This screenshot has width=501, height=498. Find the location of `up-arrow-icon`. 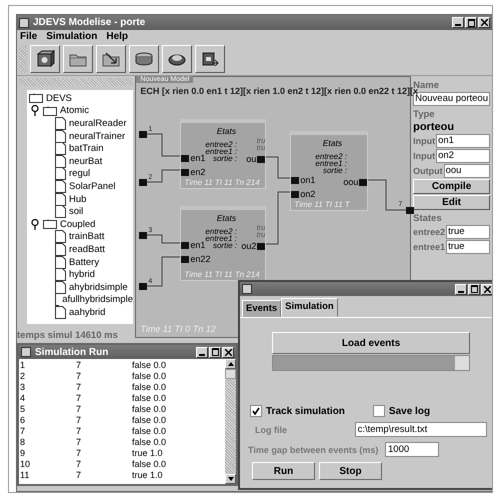

up-arrow-icon is located at coordinates (231, 364).